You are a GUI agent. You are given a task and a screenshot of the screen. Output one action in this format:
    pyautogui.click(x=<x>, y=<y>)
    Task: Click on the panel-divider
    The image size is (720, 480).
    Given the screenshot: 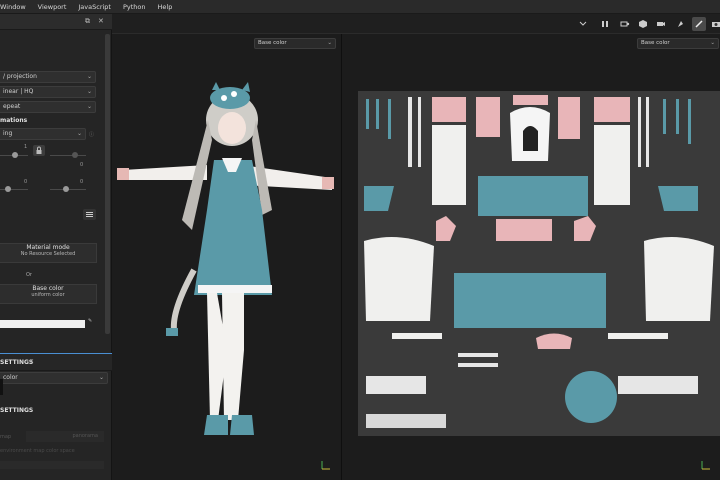 What is the action you would take?
    pyautogui.click(x=1, y=387)
    